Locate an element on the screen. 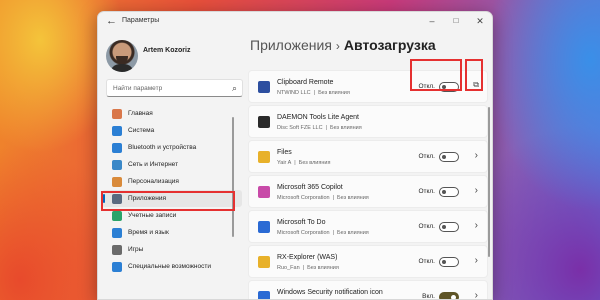 Image resolution: width=600 pixels, height=300 pixels. app-publisher: Ruo_Fan is located at coordinates (288, 268).